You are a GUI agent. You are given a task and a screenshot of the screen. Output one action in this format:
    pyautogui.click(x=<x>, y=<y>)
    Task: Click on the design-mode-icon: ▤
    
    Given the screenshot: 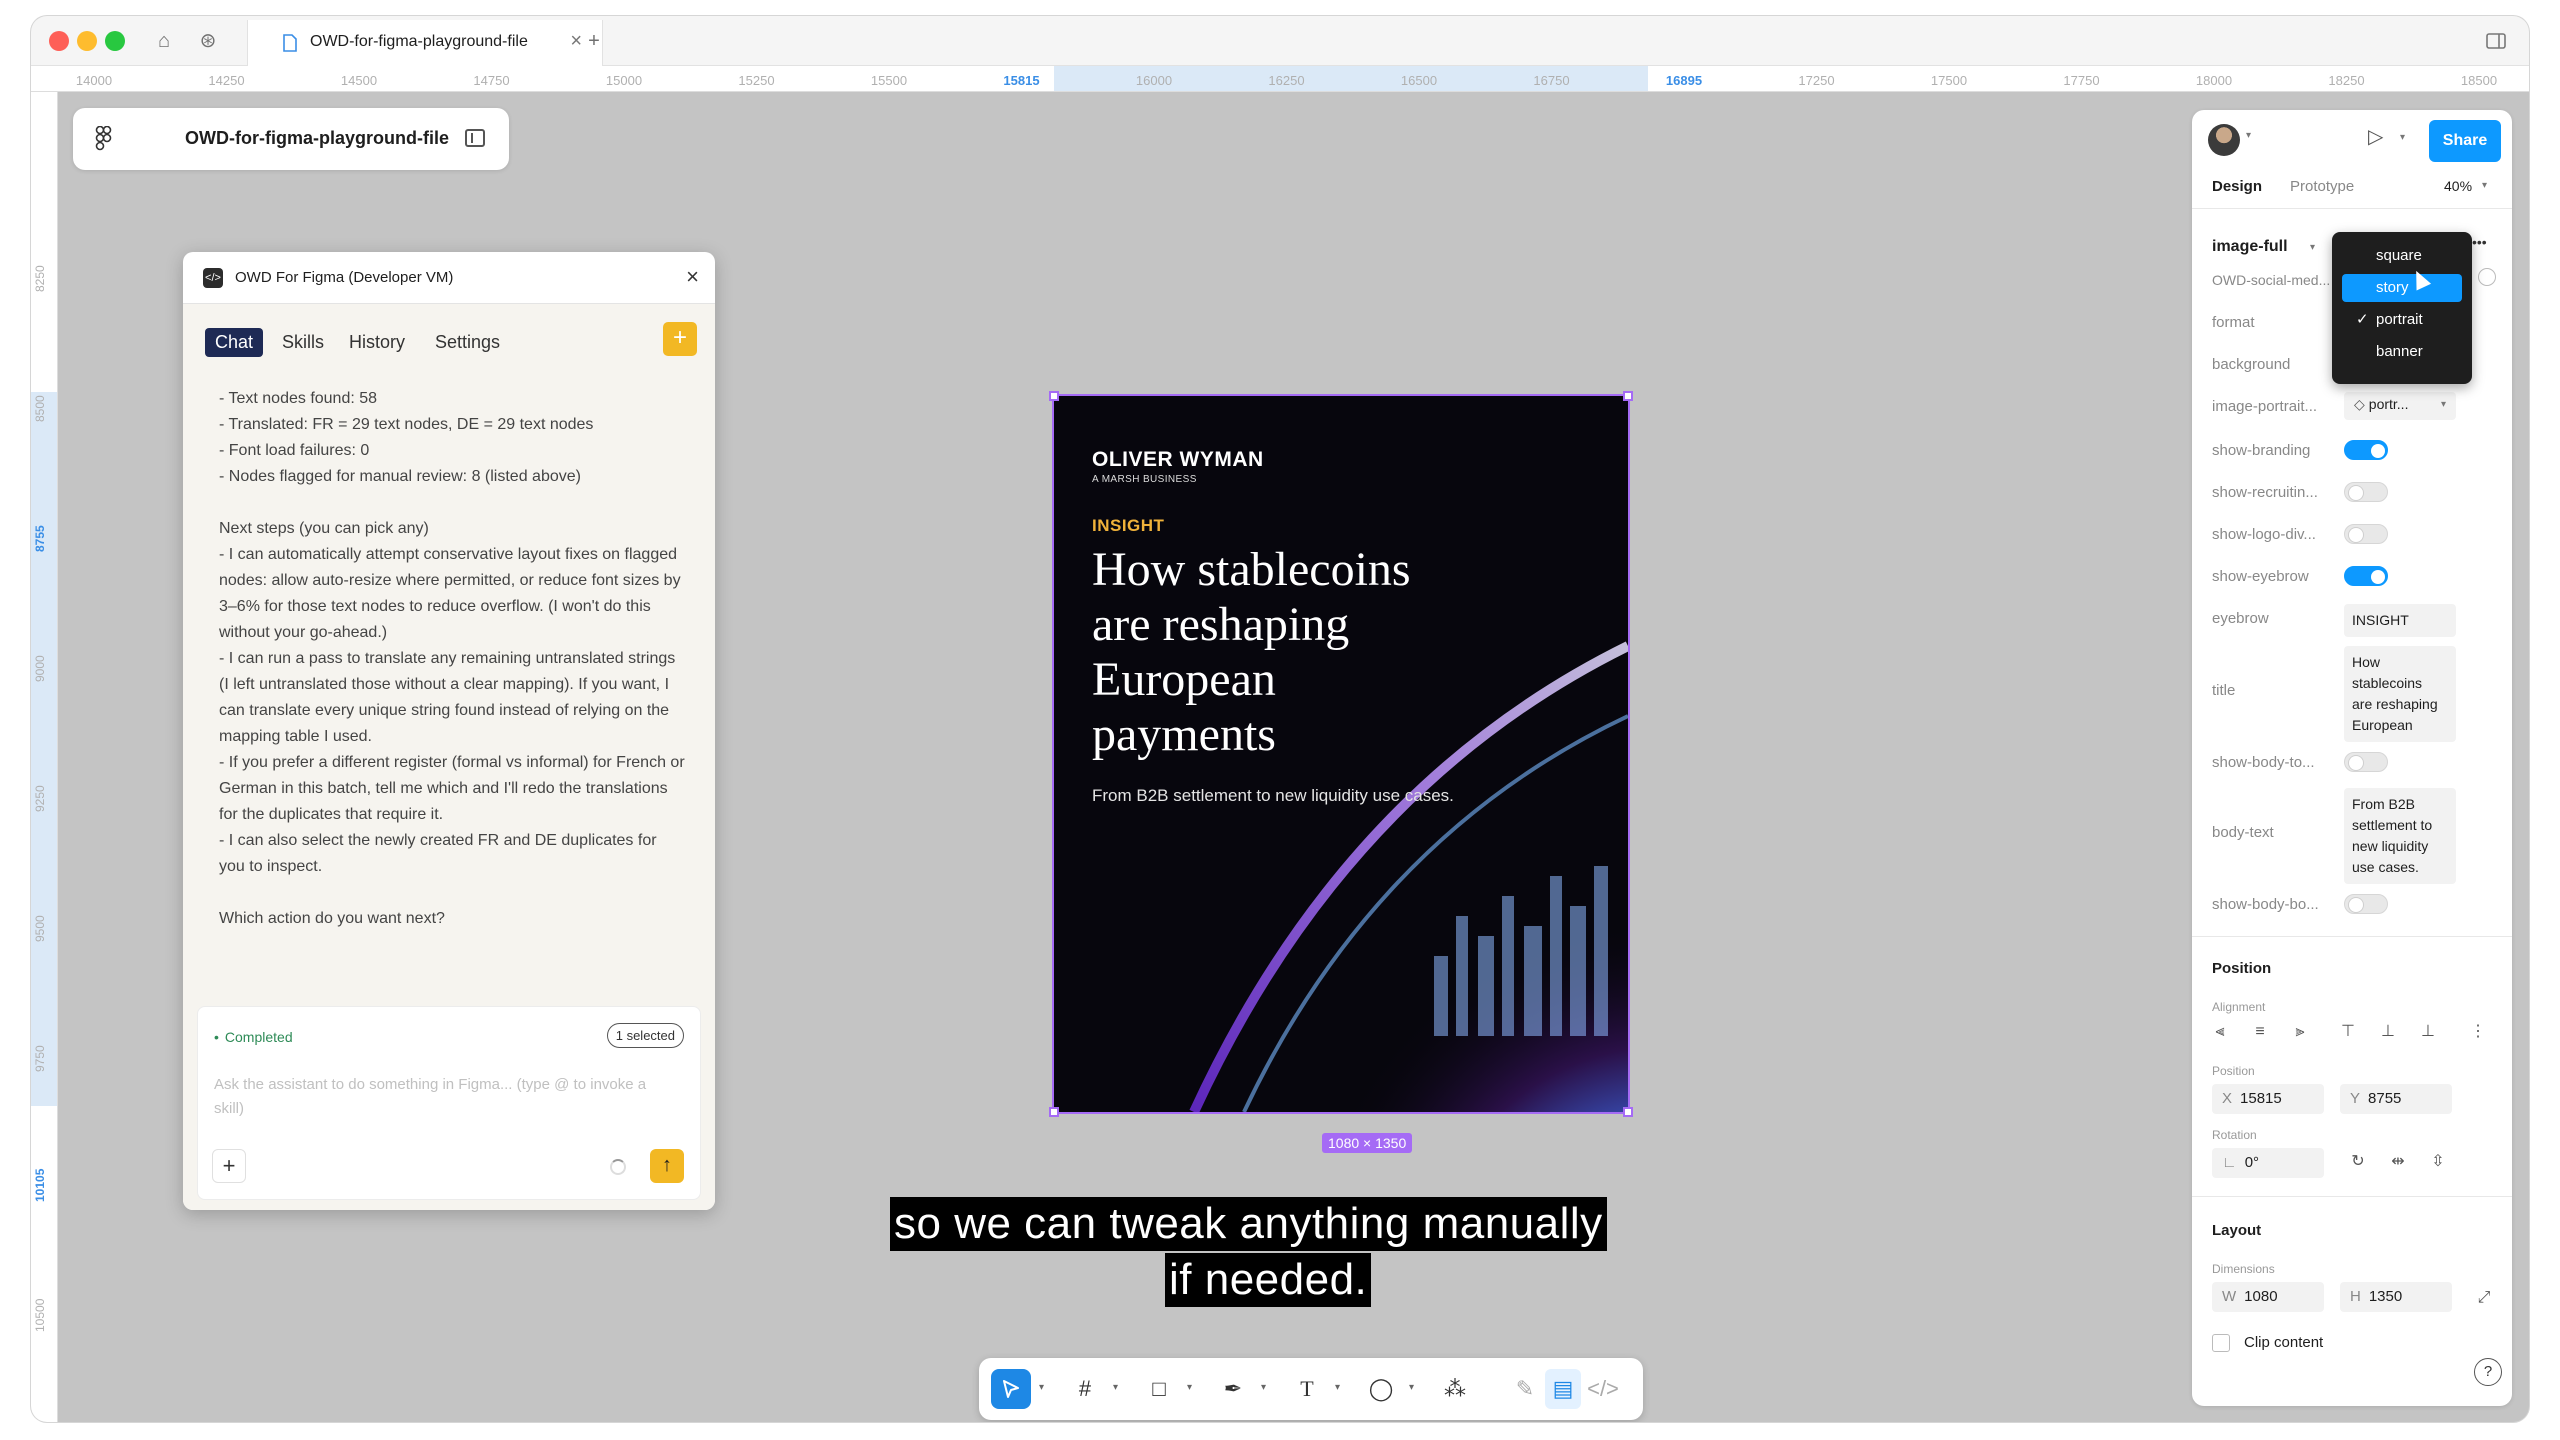 What is the action you would take?
    pyautogui.click(x=1563, y=1389)
    